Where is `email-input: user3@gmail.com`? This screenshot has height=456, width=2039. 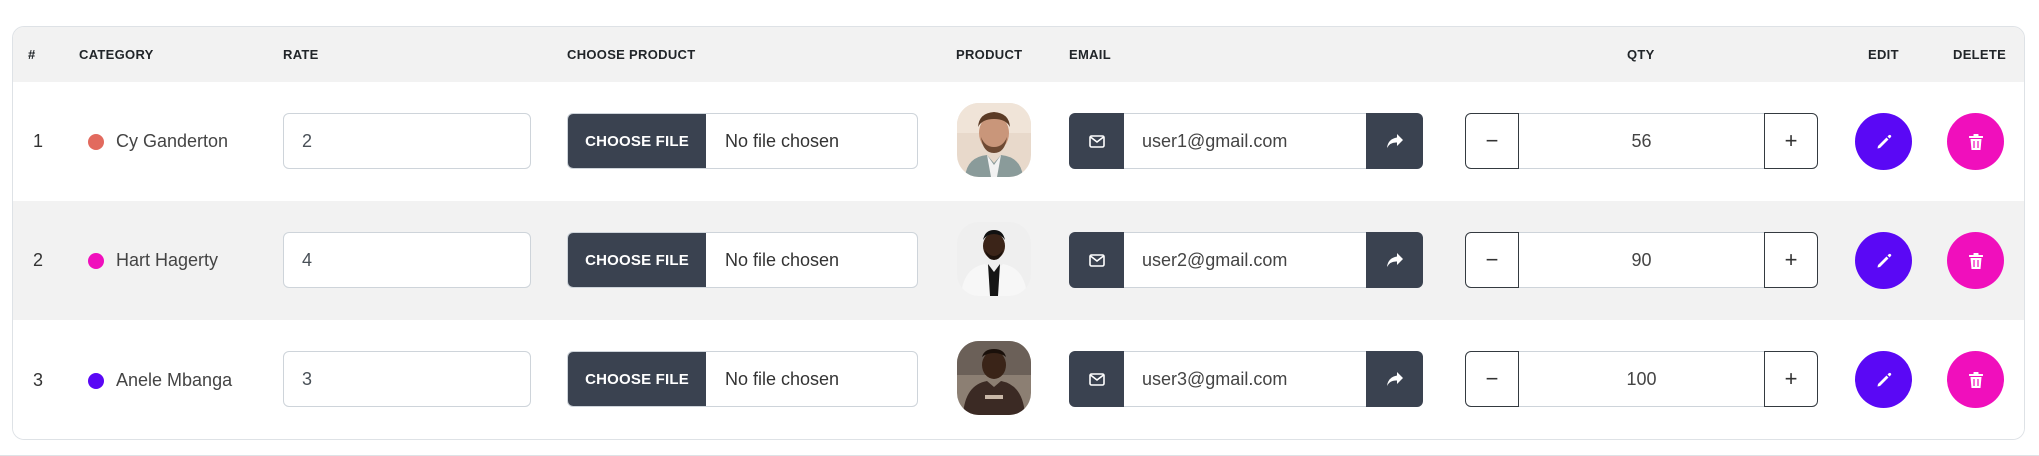 email-input: user3@gmail.com is located at coordinates (1245, 379).